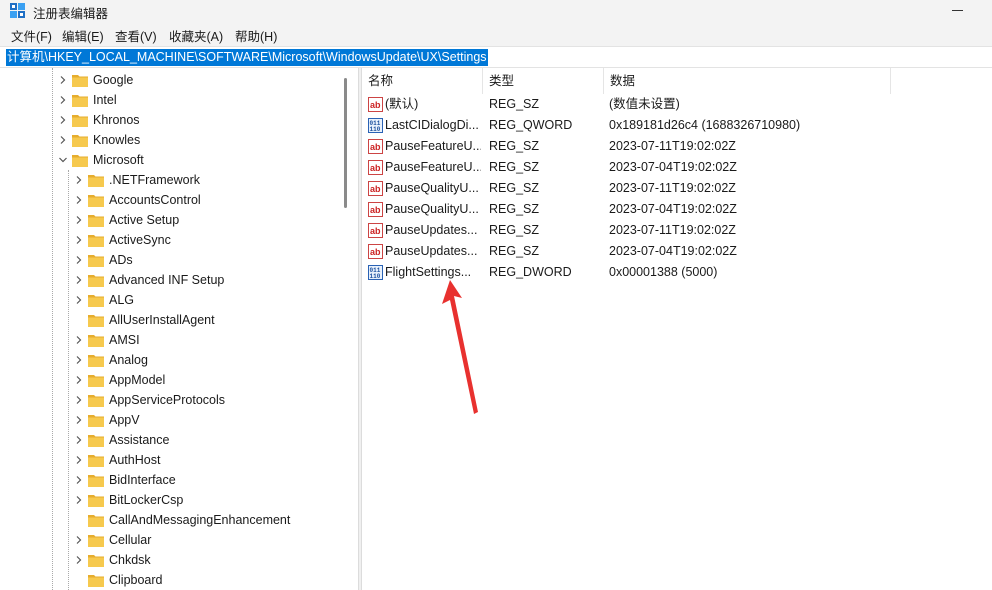 This screenshot has width=992, height=590. What do you see at coordinates (196, 35) in the screenshot?
I see `menu-favorites: 收藏夹(A)` at bounding box center [196, 35].